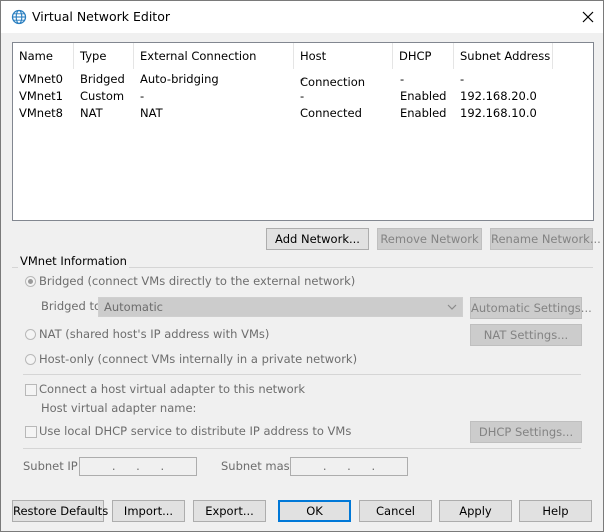 The width and height of the screenshot is (604, 532). Describe the element at coordinates (73, 306) in the screenshot. I see `bridged-to-label: Bridged to:` at that location.